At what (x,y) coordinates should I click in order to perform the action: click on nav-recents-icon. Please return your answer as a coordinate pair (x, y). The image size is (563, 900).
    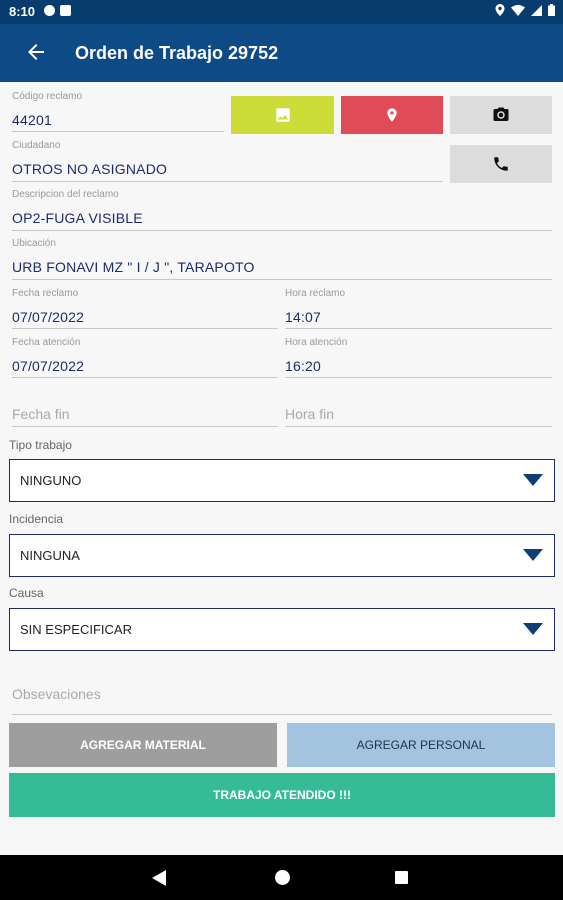
    Looking at the image, I should click on (401, 877).